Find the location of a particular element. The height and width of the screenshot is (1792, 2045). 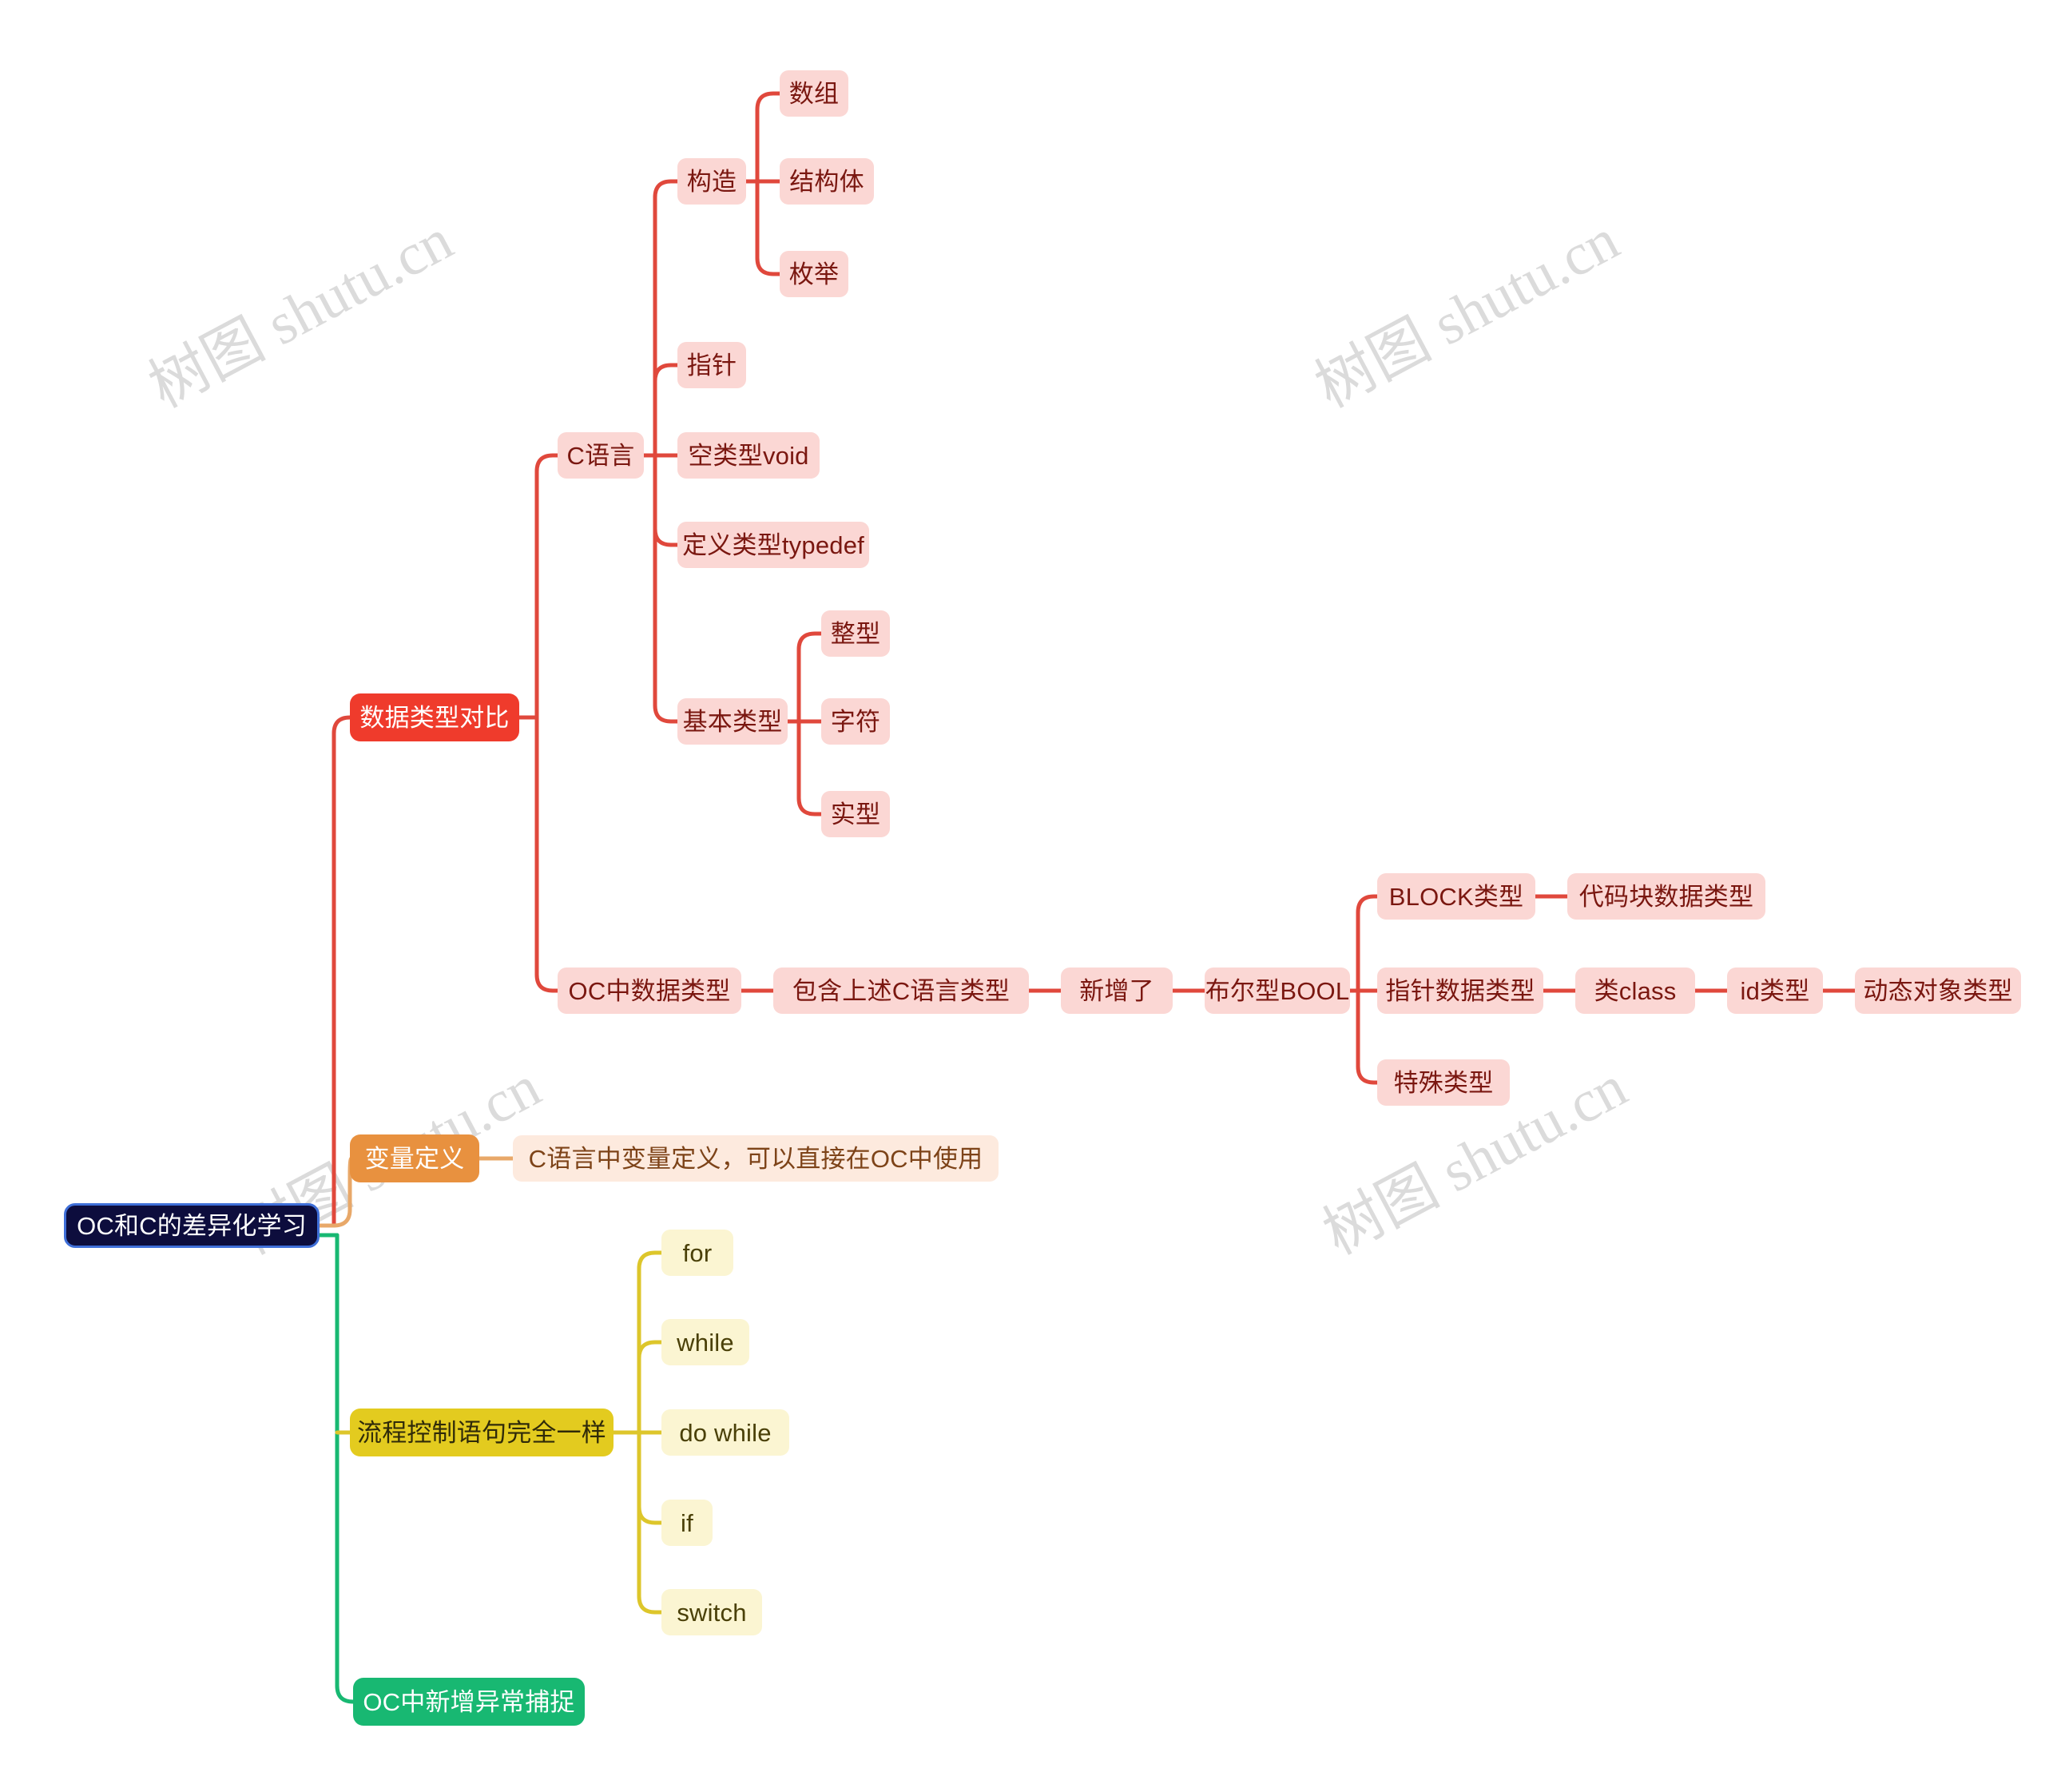

node-real-type: 实型 is located at coordinates (856, 814).